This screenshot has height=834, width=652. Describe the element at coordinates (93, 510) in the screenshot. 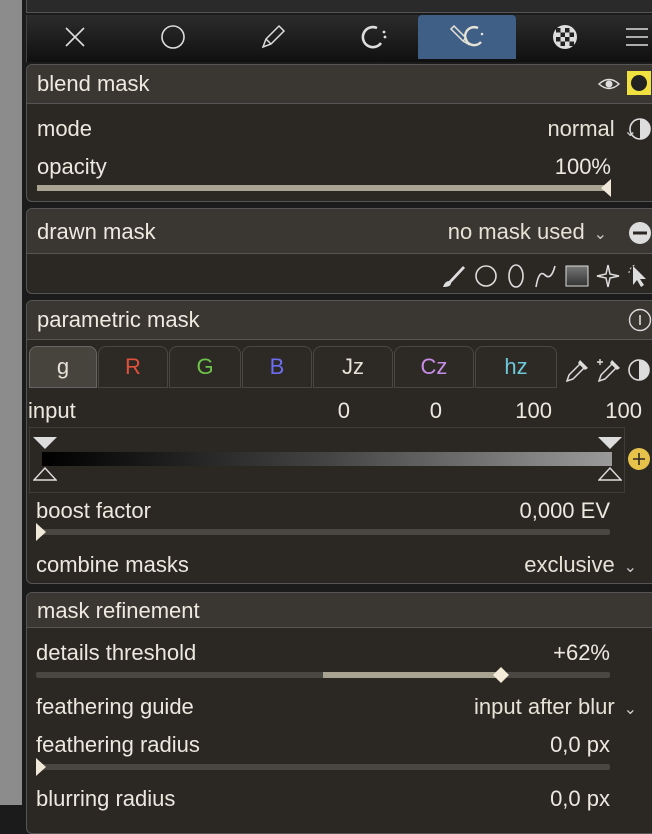

I see `boost-factor-label: boost factor` at that location.